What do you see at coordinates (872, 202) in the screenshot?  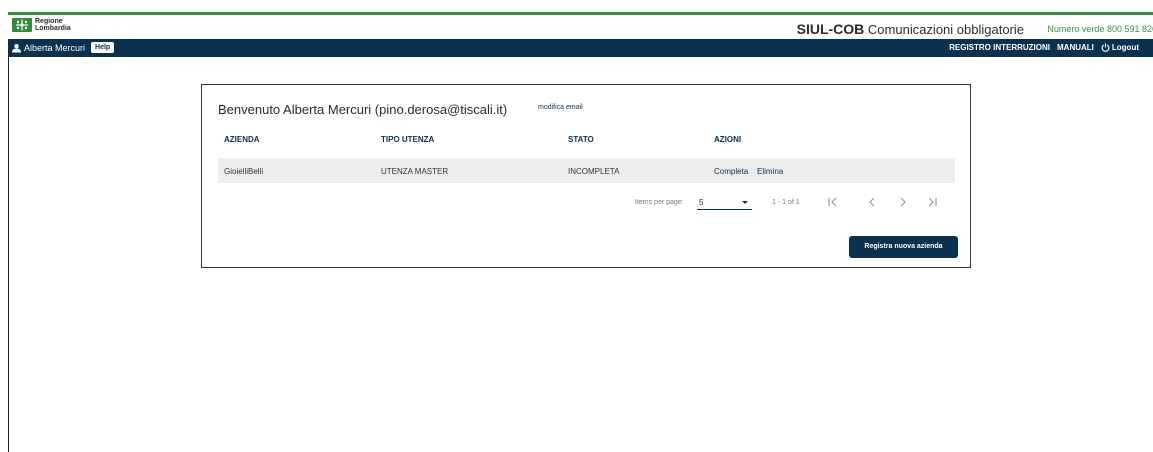 I see `prev-page-icon` at bounding box center [872, 202].